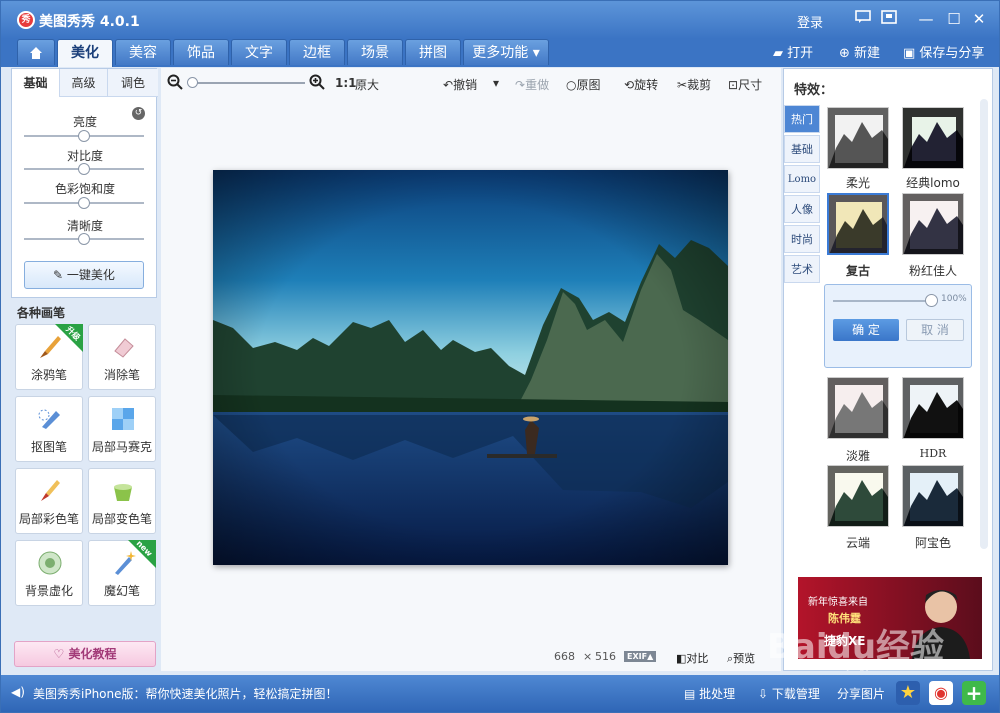  I want to click on plus-circle-icon: ⊕, so click(847, 53).